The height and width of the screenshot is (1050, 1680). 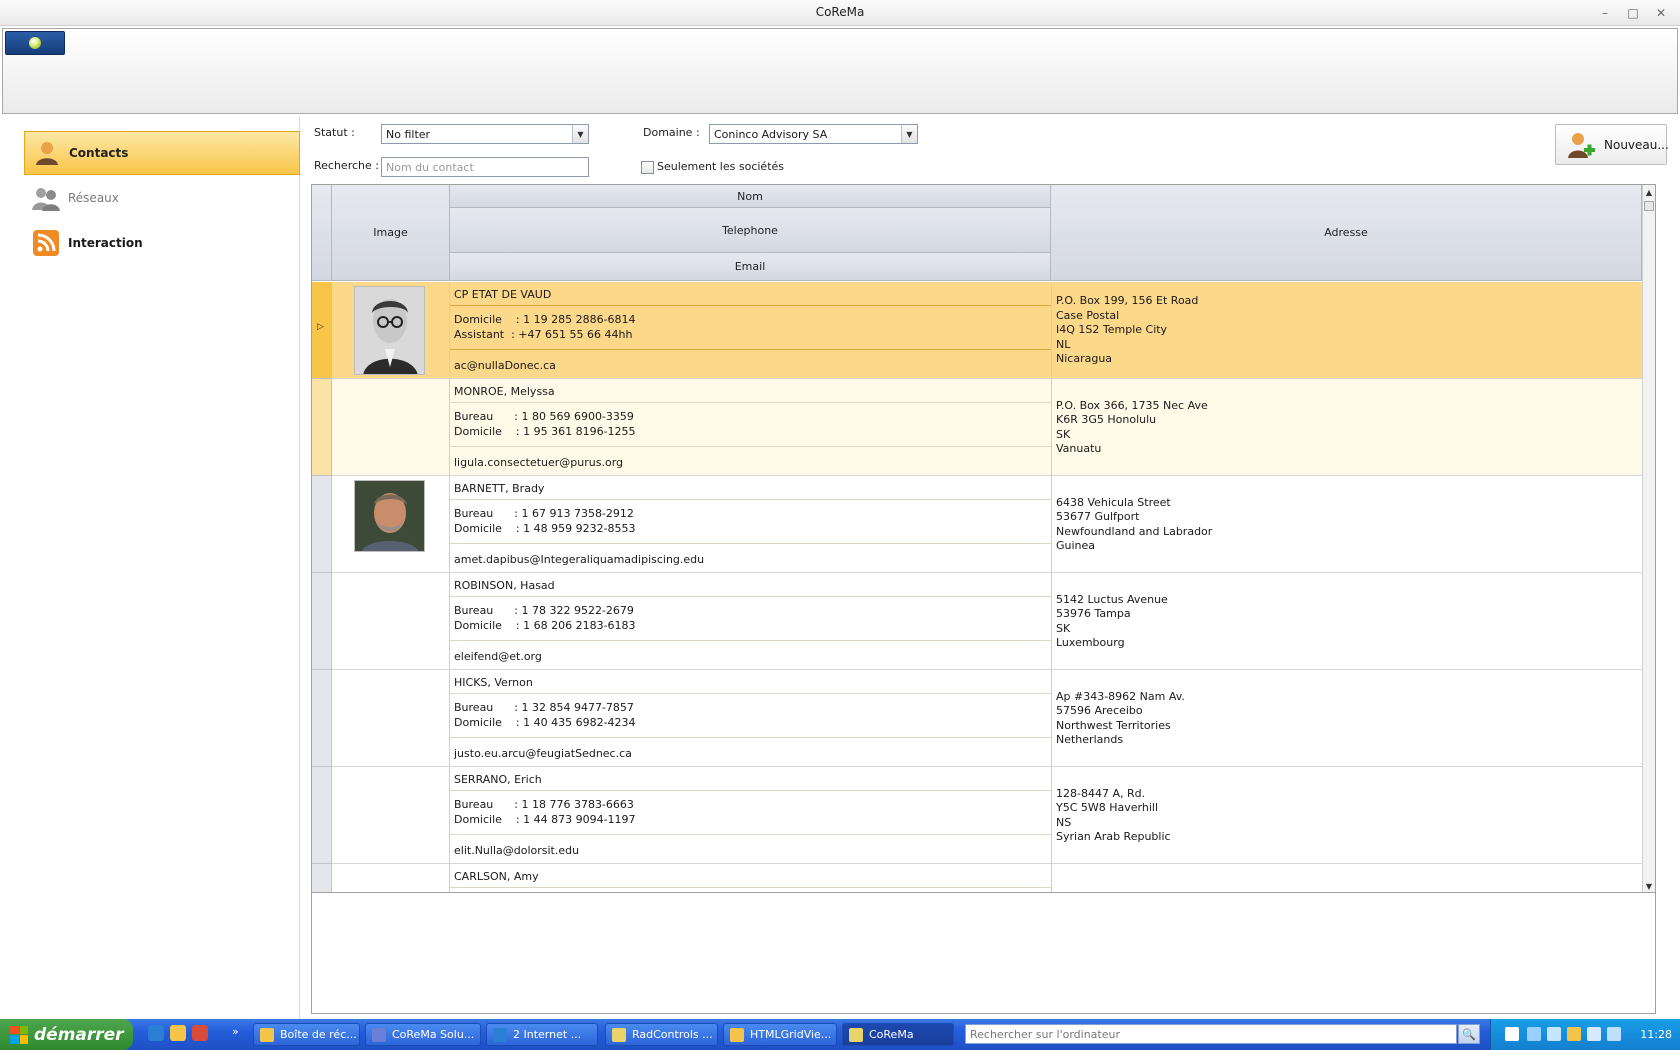 What do you see at coordinates (1512, 1034) in the screenshot?
I see `help-icon` at bounding box center [1512, 1034].